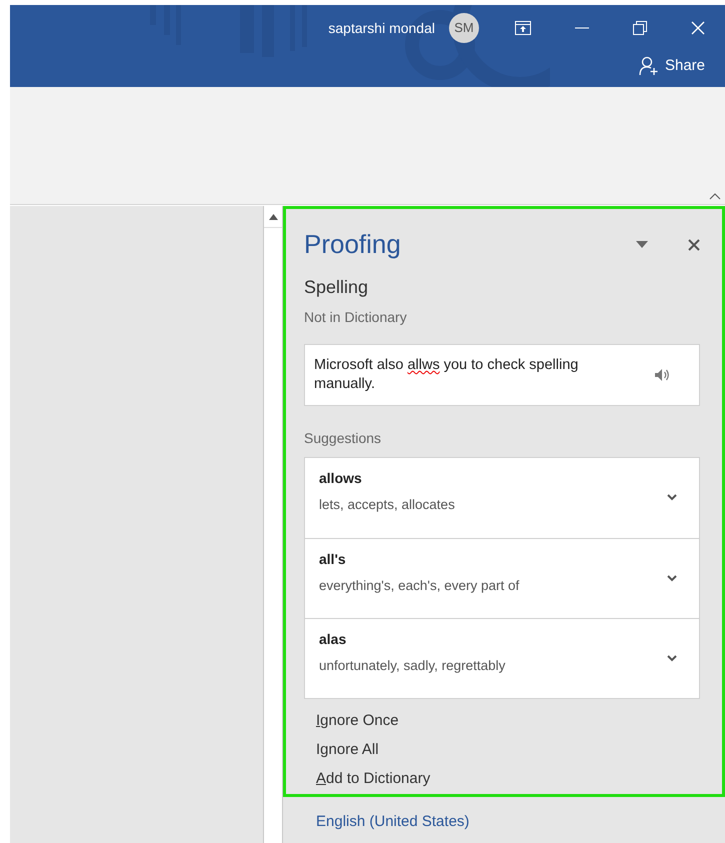 Image resolution: width=725 pixels, height=843 pixels. What do you see at coordinates (356, 317) in the screenshot?
I see `status-text: Not in Dictionary` at bounding box center [356, 317].